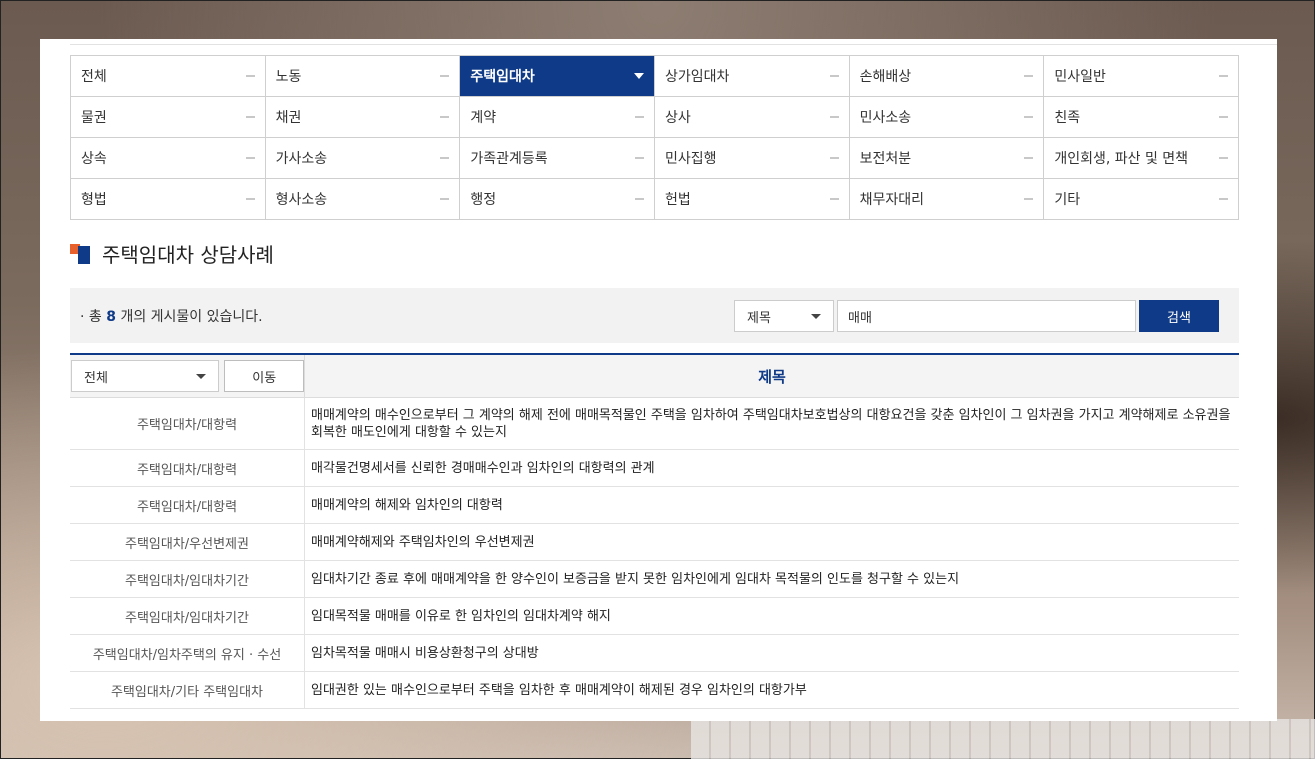 The height and width of the screenshot is (759, 1315). Describe the element at coordinates (188, 255) in the screenshot. I see `page-title: 주택임대차 상담사례` at that location.